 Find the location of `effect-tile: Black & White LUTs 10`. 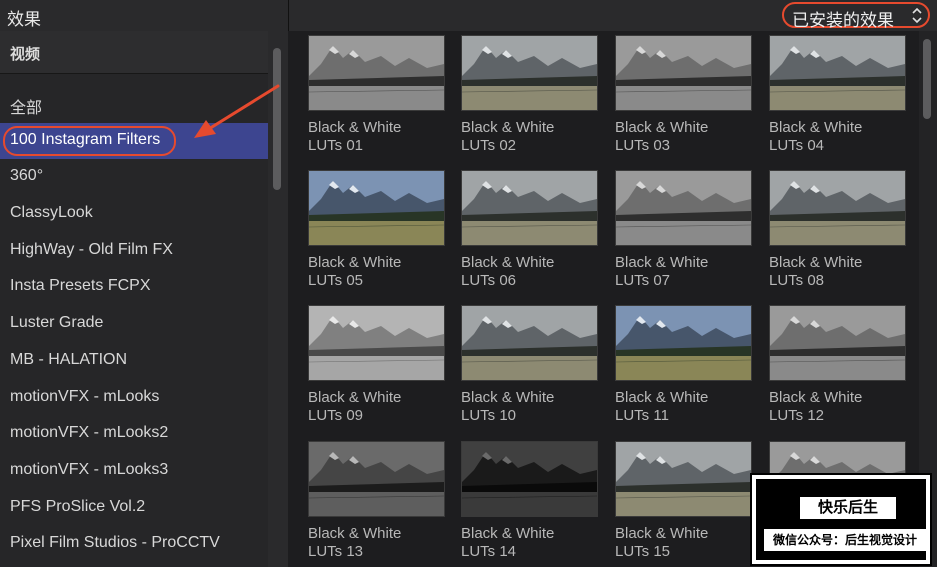

effect-tile: Black & White LUTs 10 is located at coordinates (529, 365).